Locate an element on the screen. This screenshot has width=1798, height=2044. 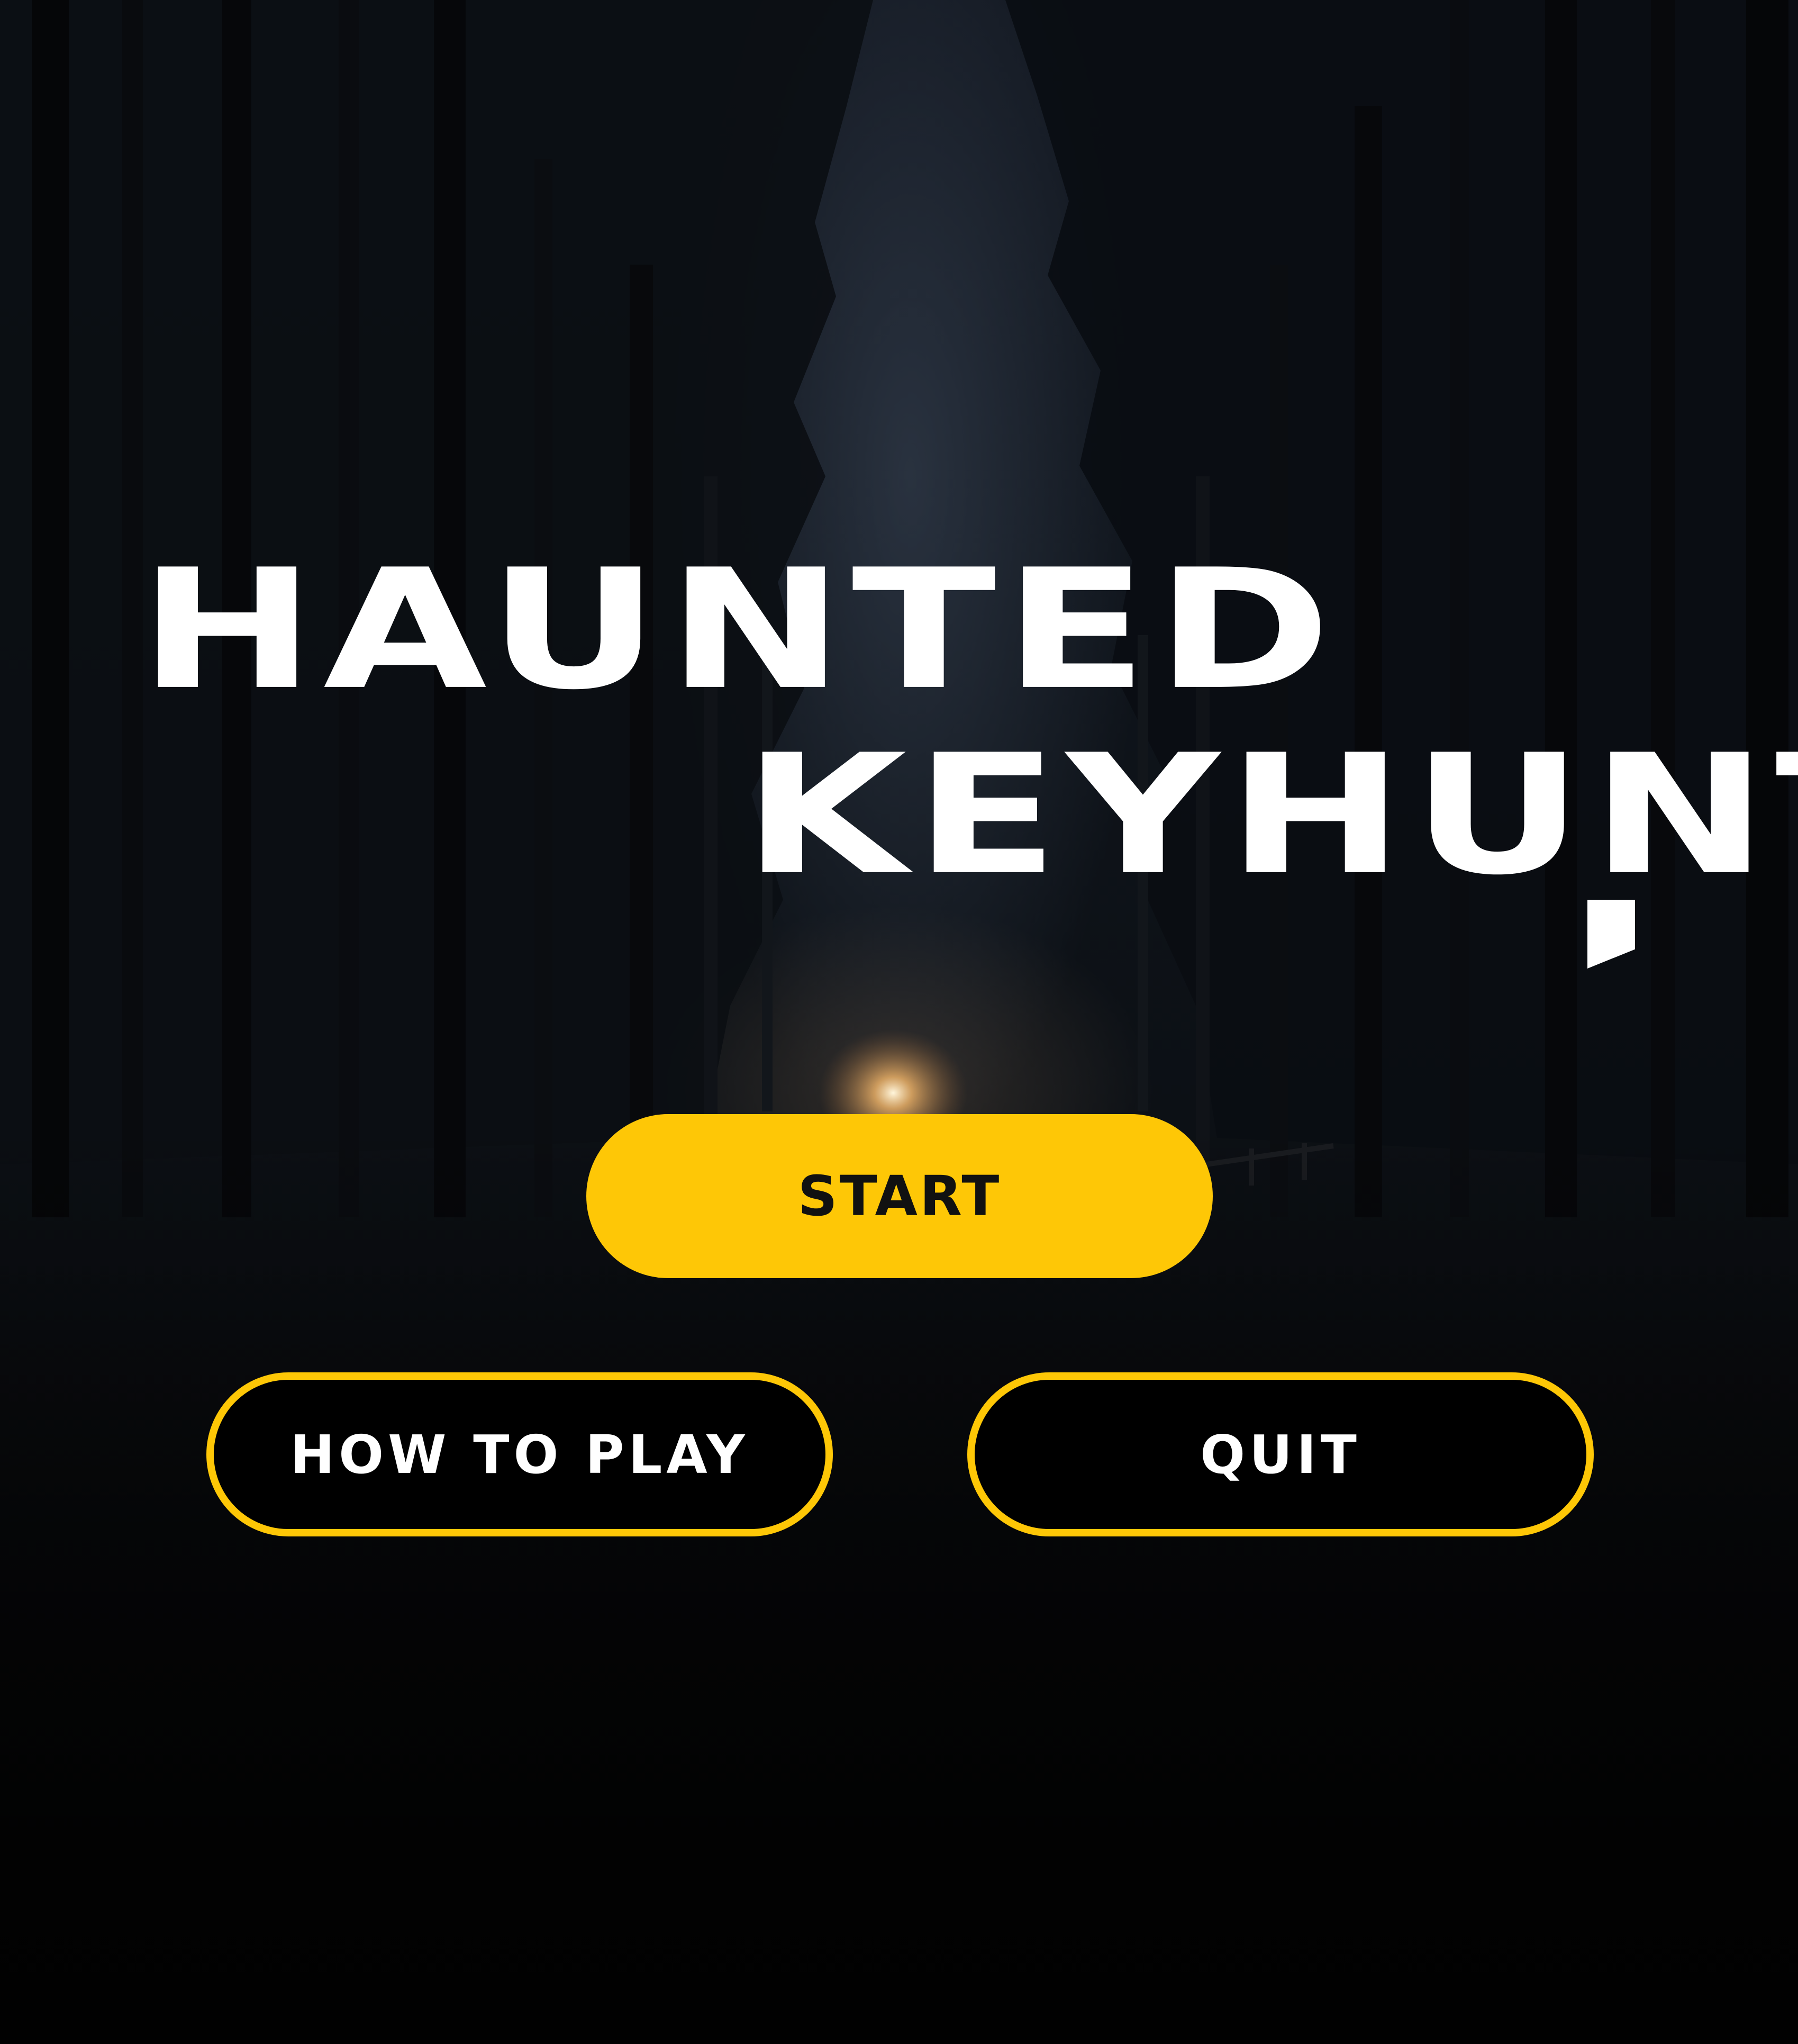
how-to-play-button: HOW TO PLAY is located at coordinates (519, 1454).